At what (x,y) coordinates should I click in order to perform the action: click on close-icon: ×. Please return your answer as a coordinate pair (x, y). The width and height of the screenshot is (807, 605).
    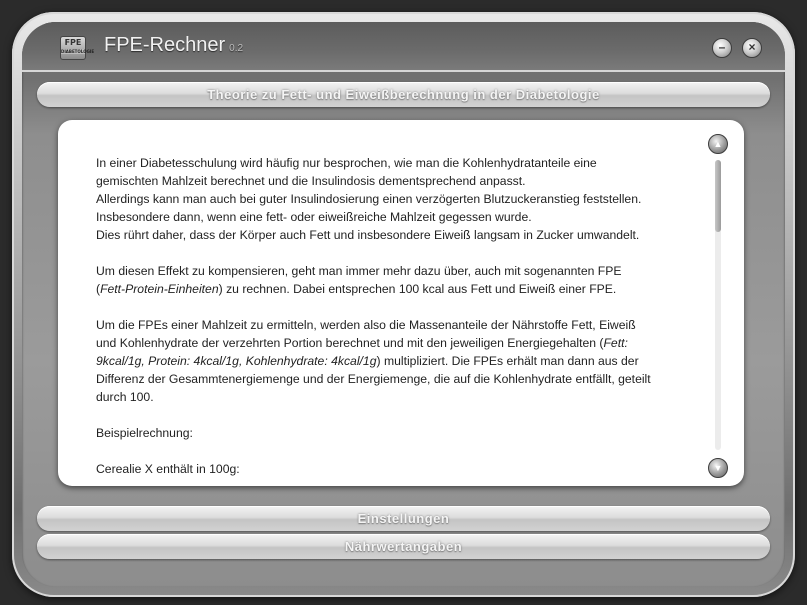
    Looking at the image, I should click on (752, 47).